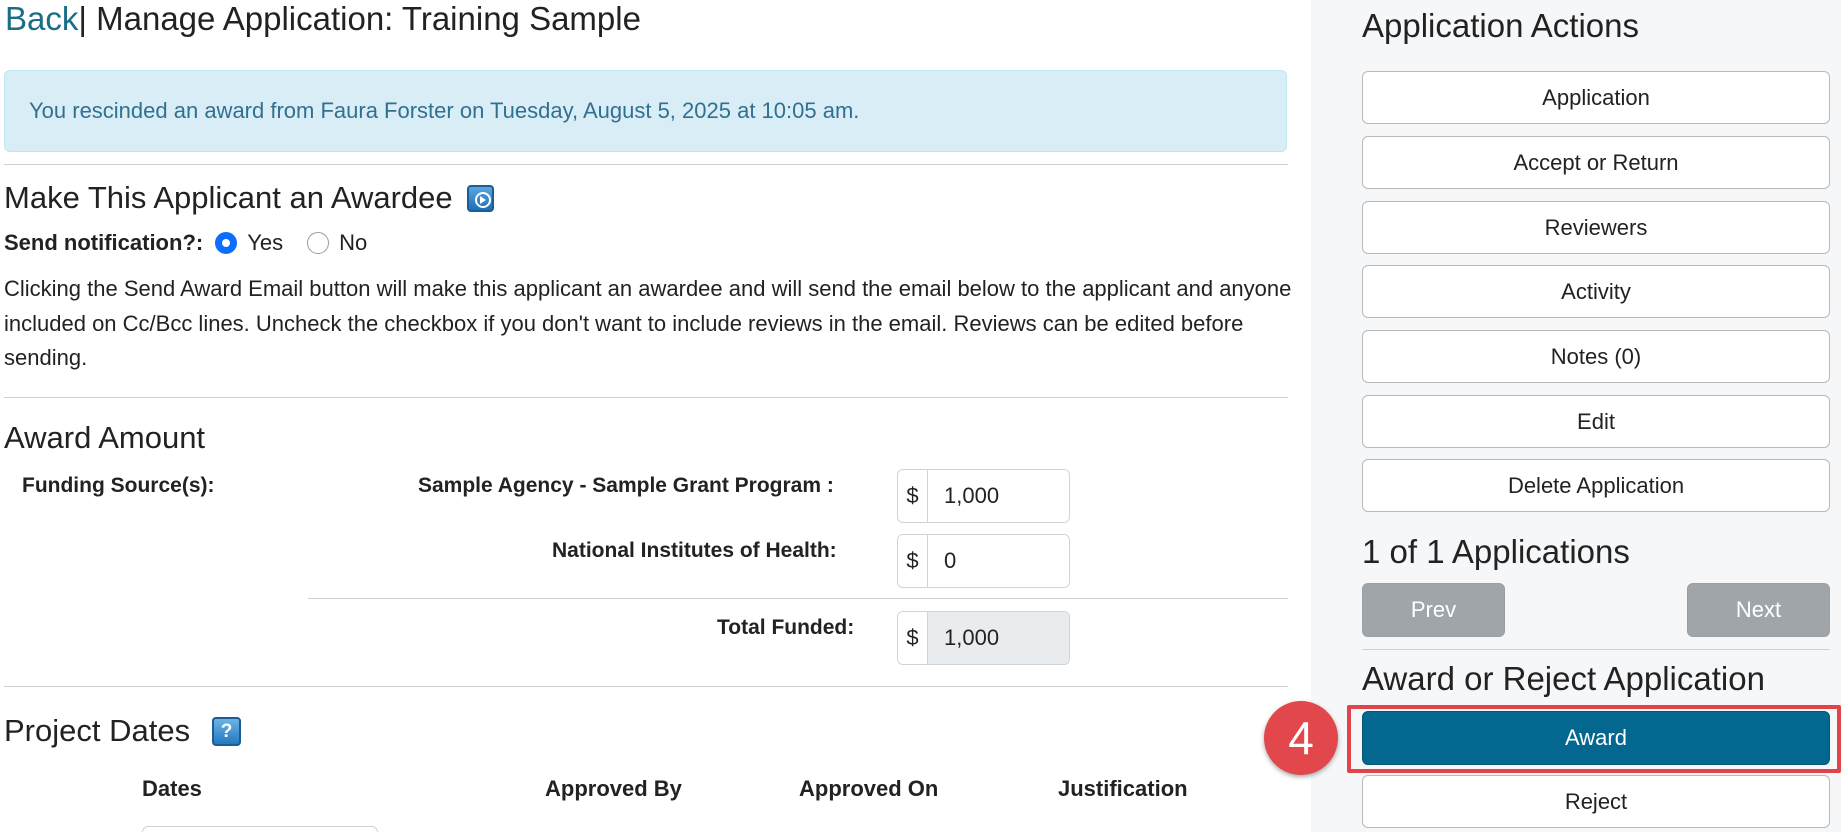  Describe the element at coordinates (694, 550) in the screenshot. I see `funding-source-2-label: National Institutes of Health:` at that location.